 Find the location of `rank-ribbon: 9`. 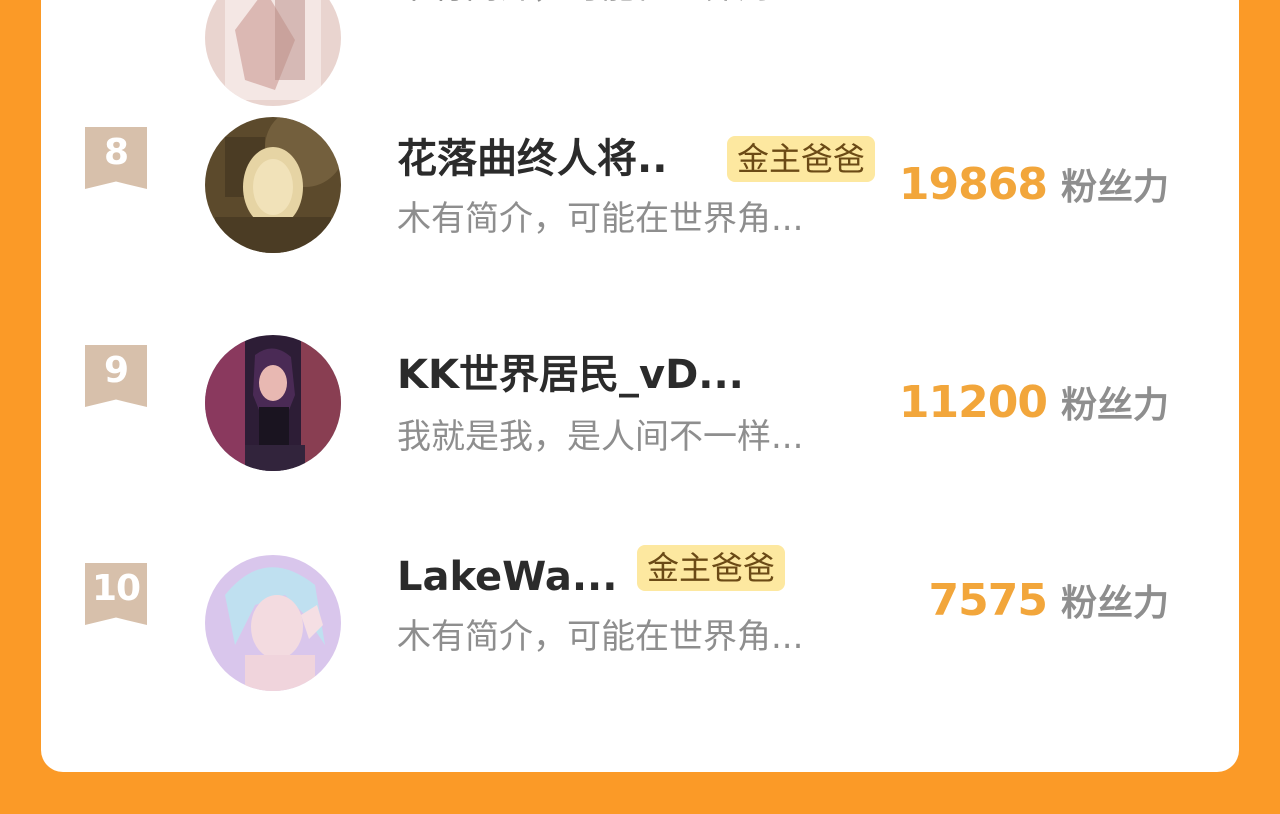

rank-ribbon: 9 is located at coordinates (116, 376).